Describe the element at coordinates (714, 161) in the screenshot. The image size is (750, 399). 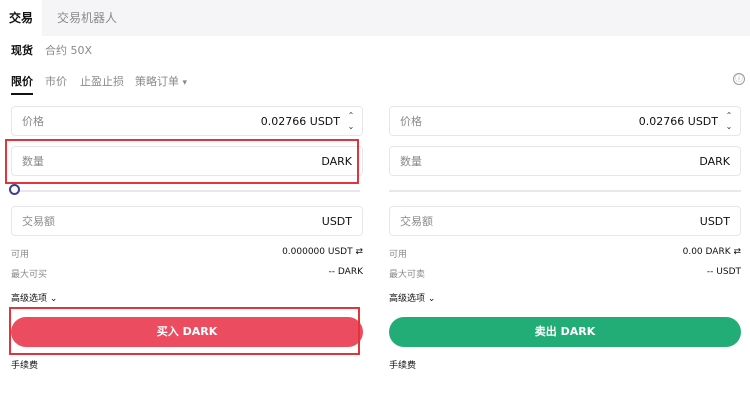
I see `sell-quantity-unit: DARK` at that location.